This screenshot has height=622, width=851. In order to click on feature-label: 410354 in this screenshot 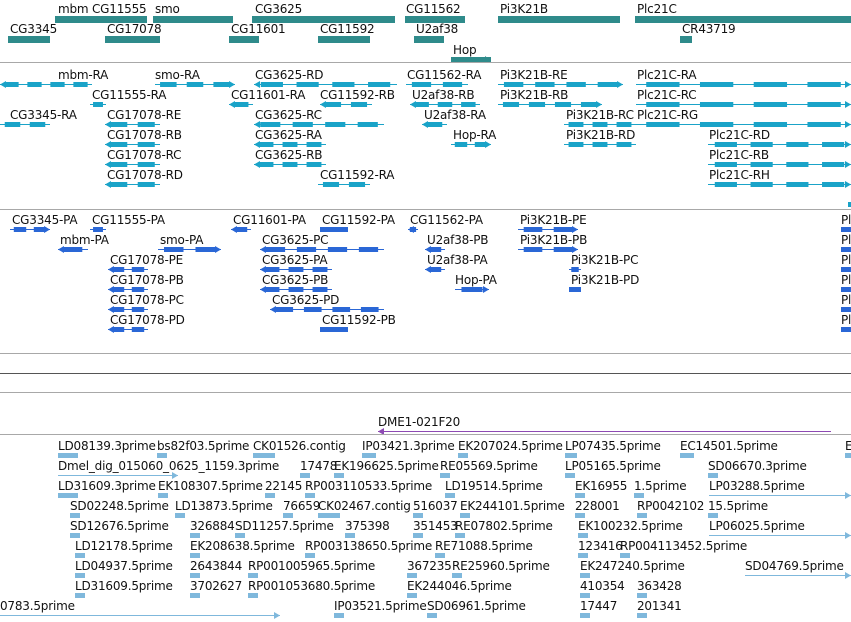, I will do `click(602, 586)`.